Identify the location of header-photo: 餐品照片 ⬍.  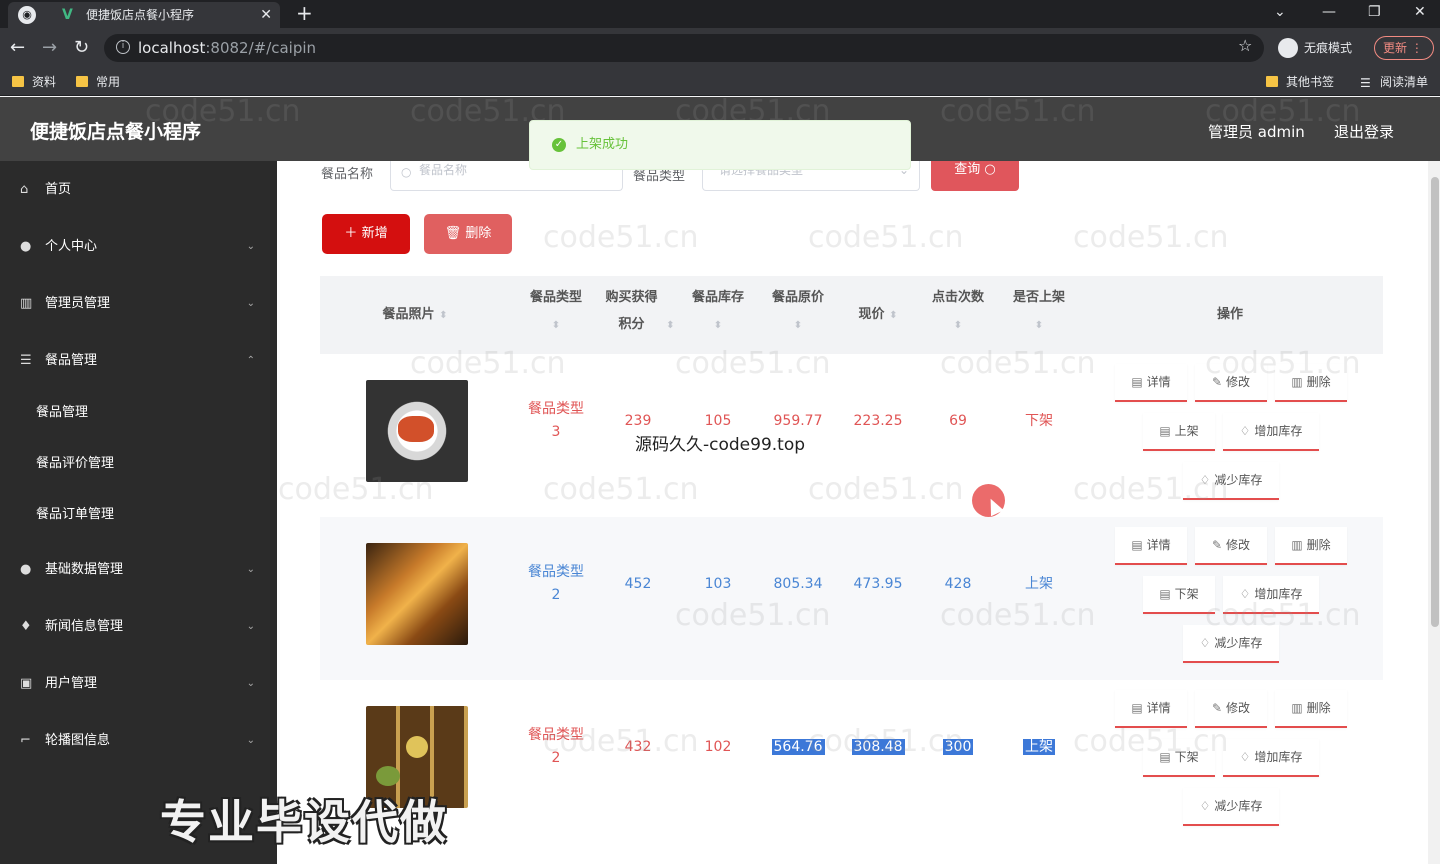
(415, 315).